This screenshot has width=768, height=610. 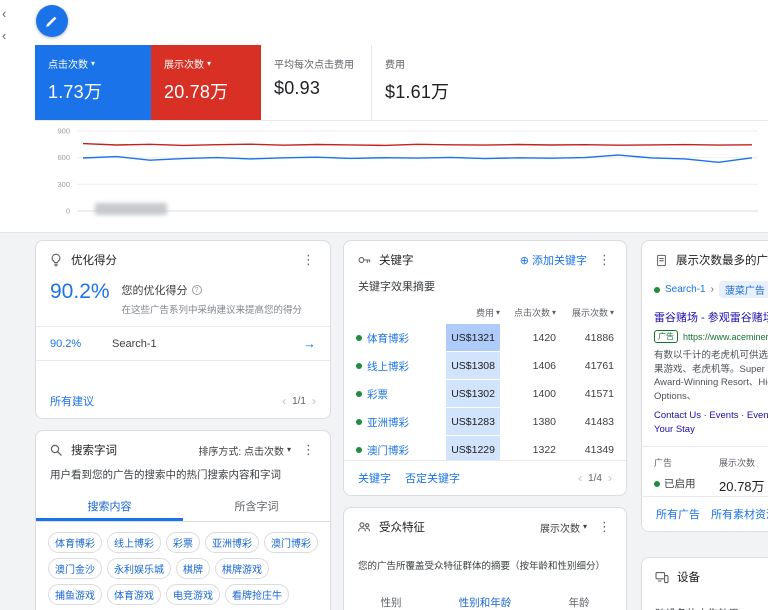 I want to click on keywords-footer-link: 关键字, so click(x=374, y=478).